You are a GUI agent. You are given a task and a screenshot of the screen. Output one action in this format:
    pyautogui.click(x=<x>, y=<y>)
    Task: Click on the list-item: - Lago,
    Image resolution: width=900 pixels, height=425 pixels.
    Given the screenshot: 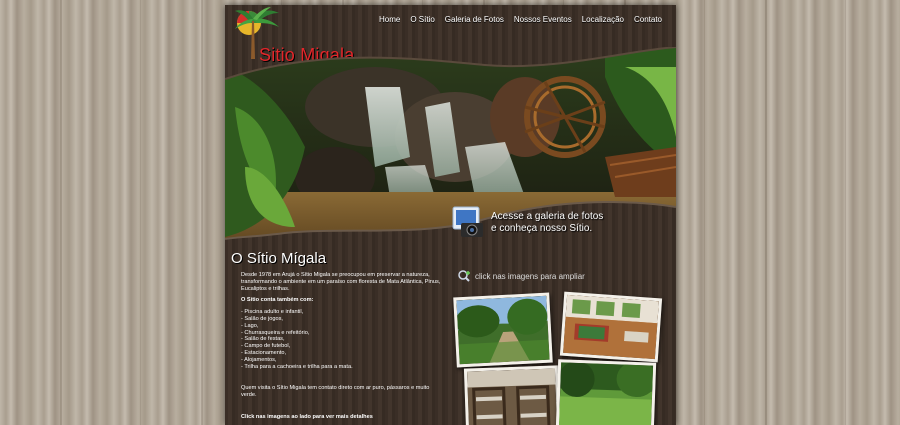 What is the action you would take?
    pyautogui.click(x=250, y=325)
    